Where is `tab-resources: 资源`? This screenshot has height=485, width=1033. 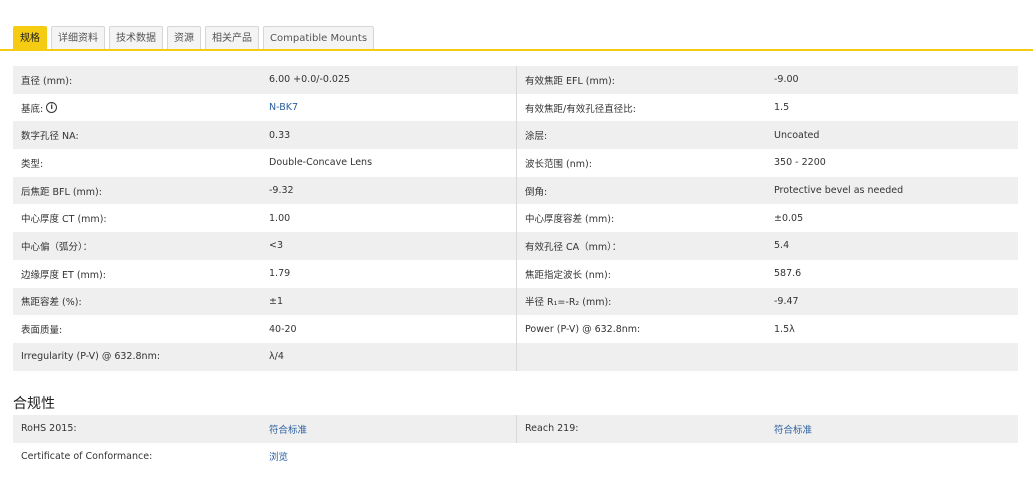 tab-resources: 资源 is located at coordinates (184, 38).